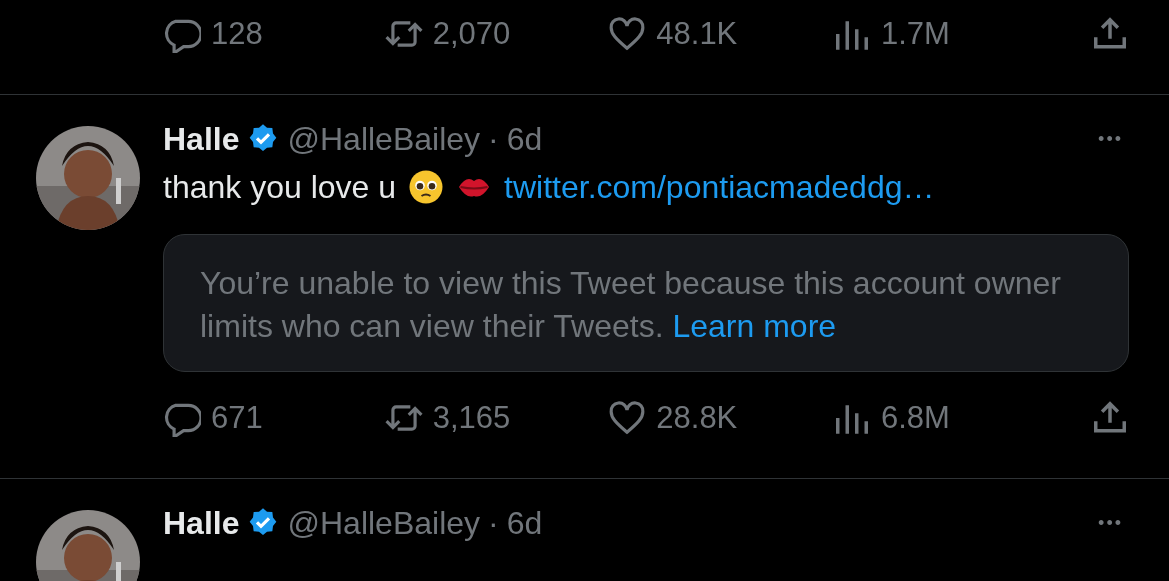 The image size is (1169, 581). I want to click on views-button: 6.8M, so click(961, 418).